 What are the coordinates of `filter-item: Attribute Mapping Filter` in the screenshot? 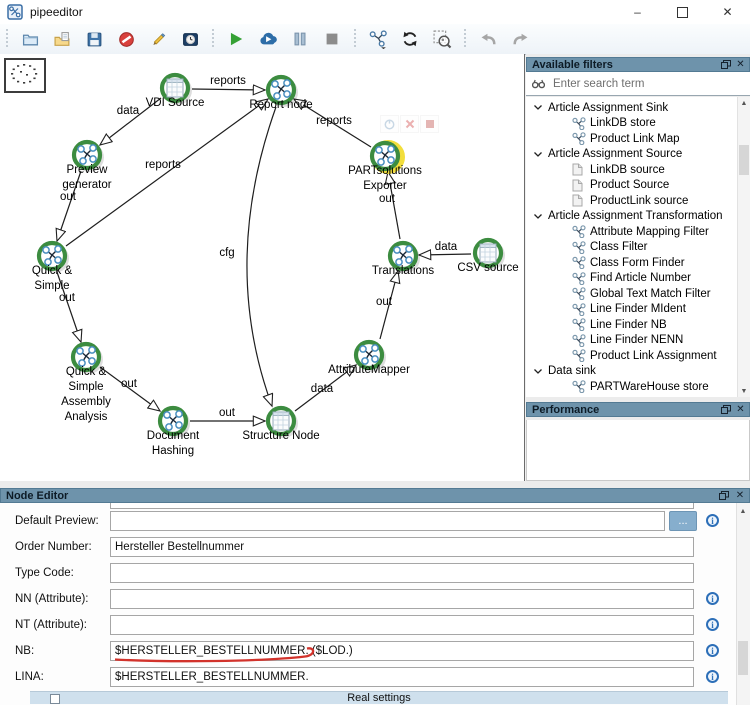 It's located at (638, 232).